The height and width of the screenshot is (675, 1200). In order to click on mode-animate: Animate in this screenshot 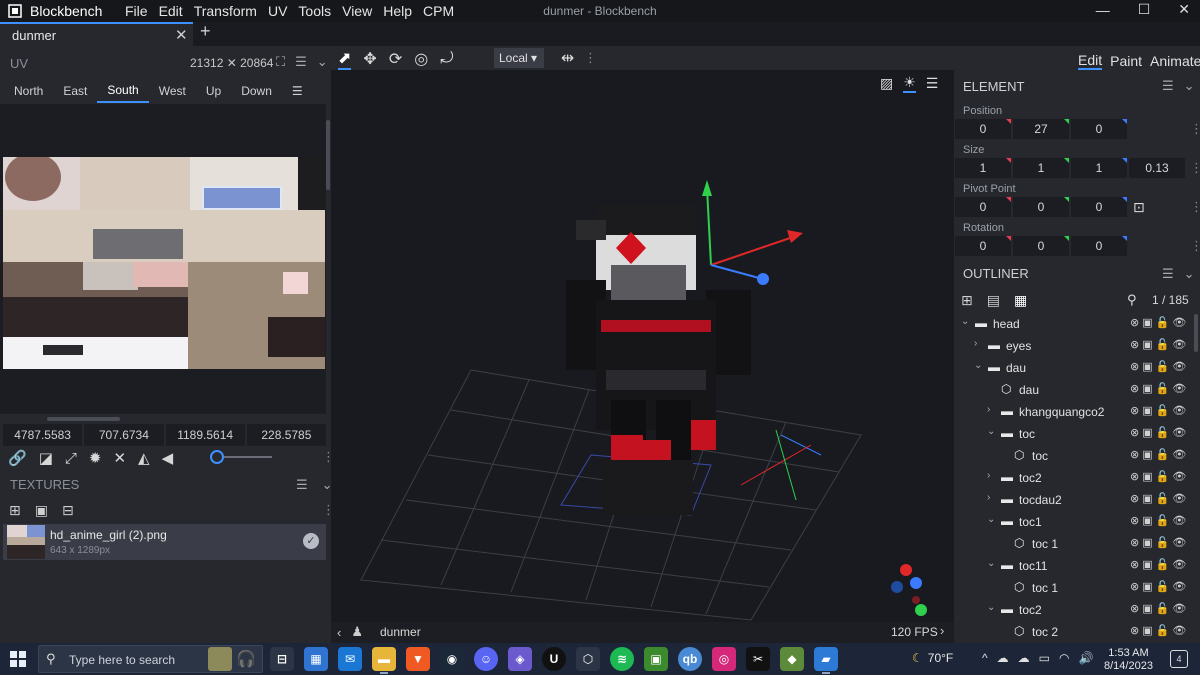, I will do `click(1175, 61)`.